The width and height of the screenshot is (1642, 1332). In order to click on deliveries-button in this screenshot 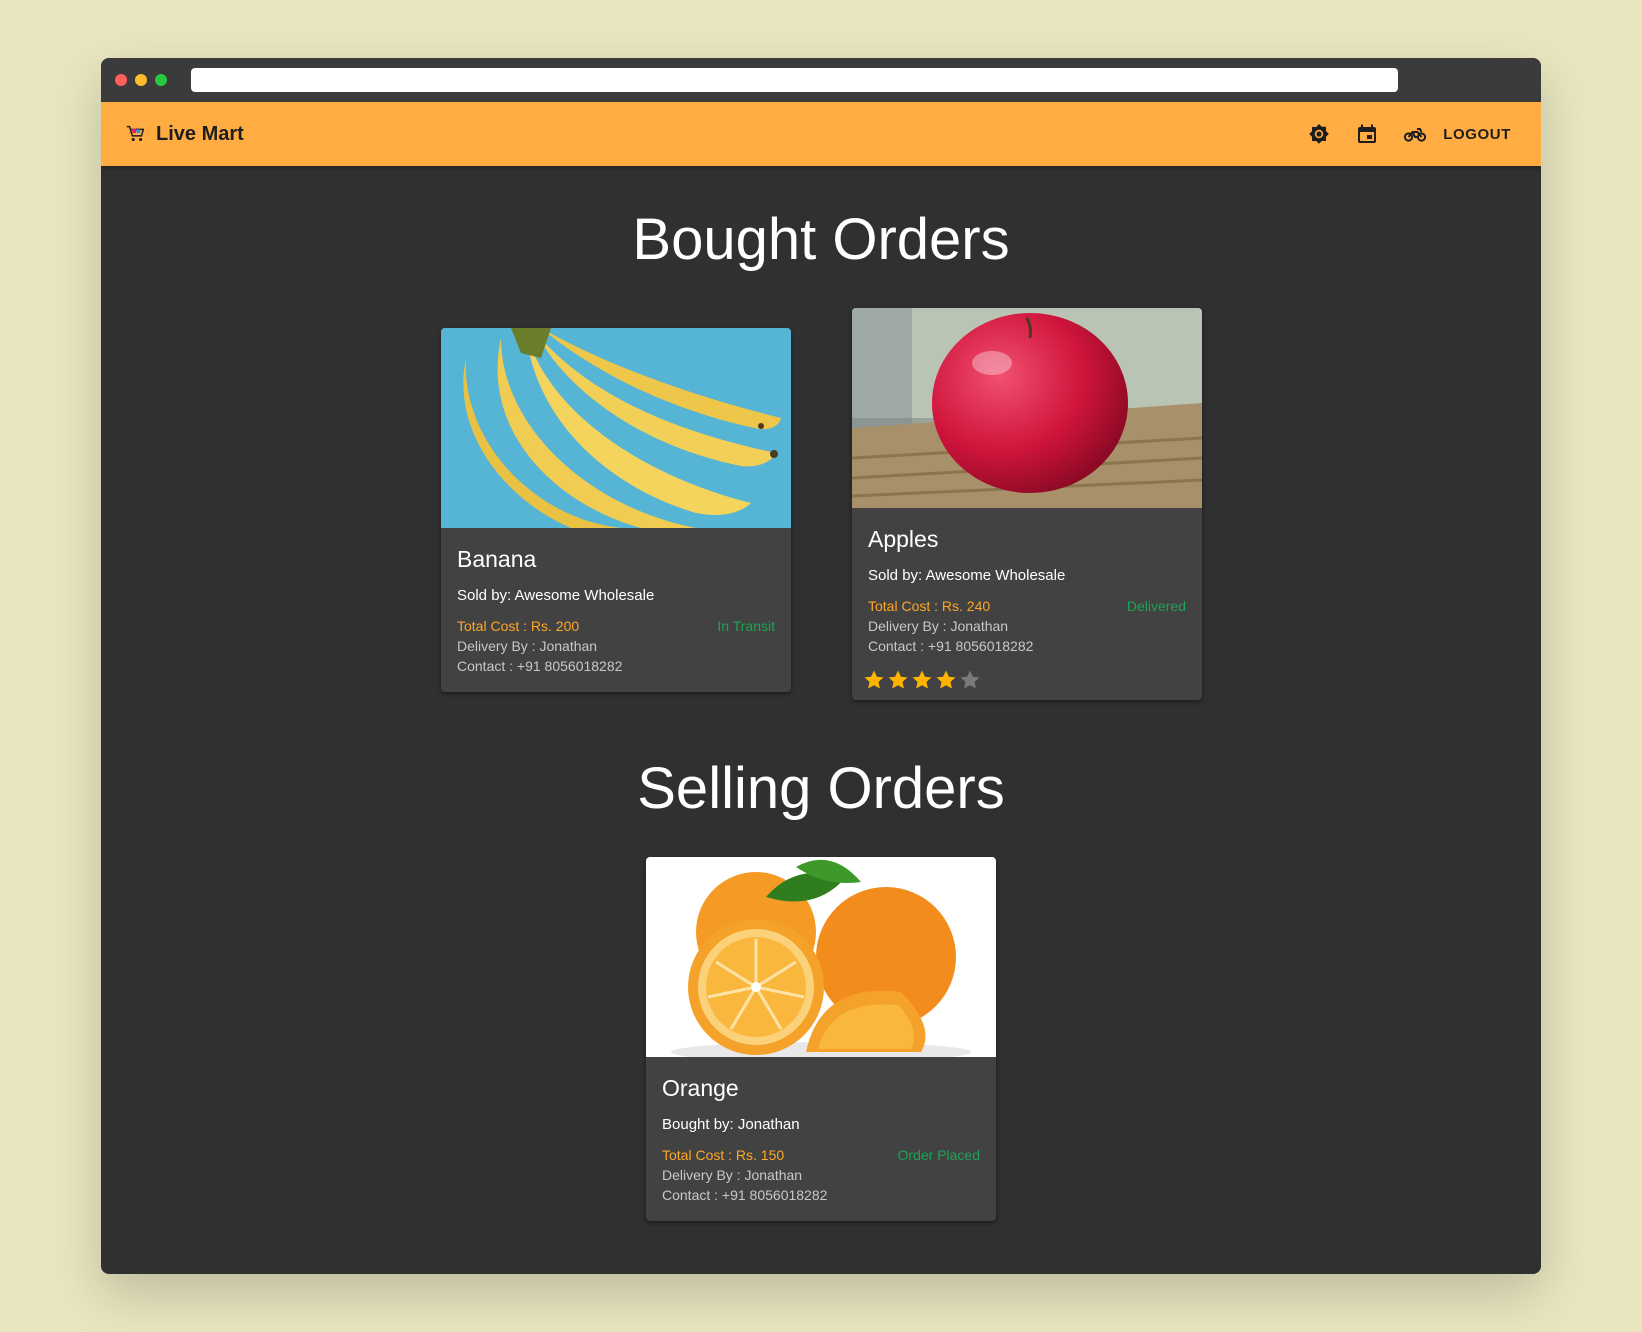, I will do `click(1415, 134)`.